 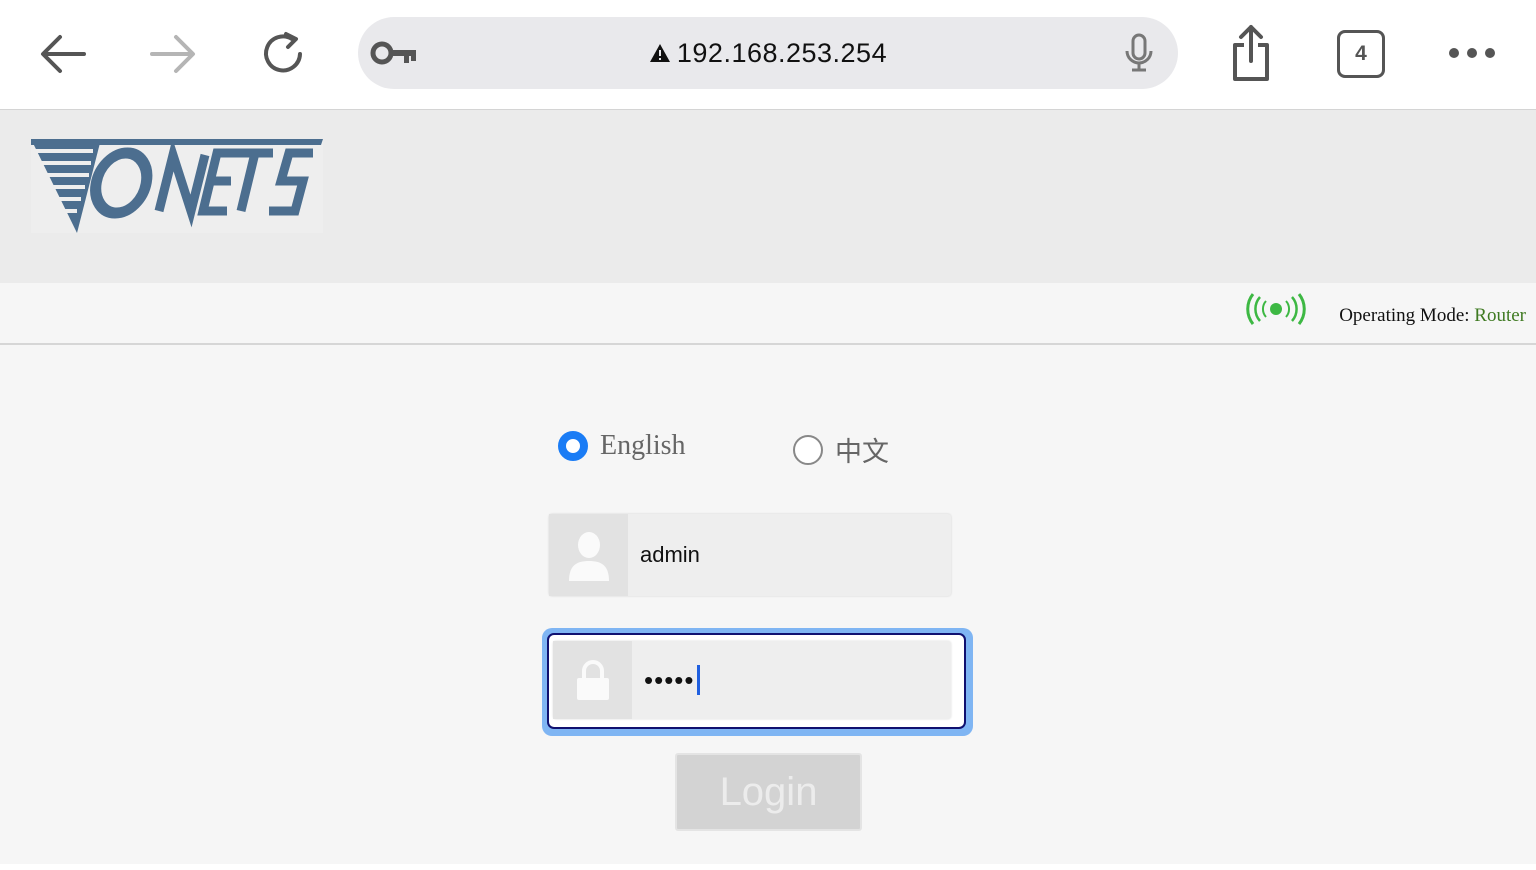 I want to click on address-bar: 192.168.253.254, so click(x=768, y=53).